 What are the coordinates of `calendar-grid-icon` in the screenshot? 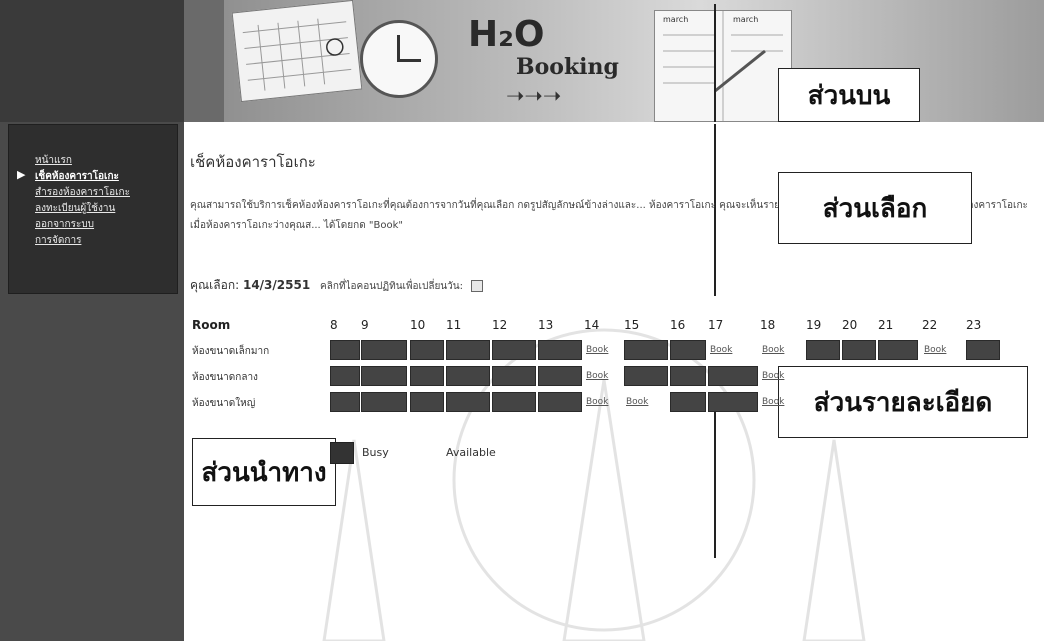 It's located at (297, 54).